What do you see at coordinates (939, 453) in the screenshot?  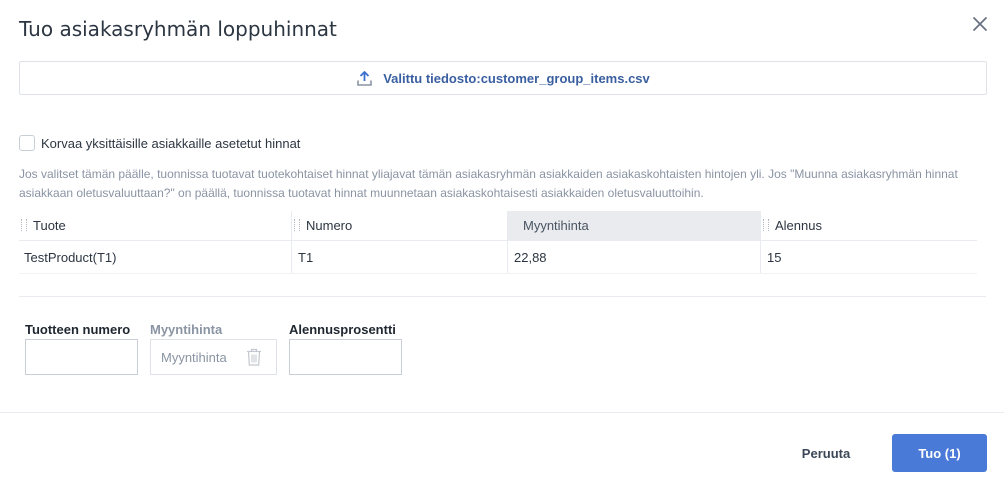 I see `import-button: Tuo (1)` at bounding box center [939, 453].